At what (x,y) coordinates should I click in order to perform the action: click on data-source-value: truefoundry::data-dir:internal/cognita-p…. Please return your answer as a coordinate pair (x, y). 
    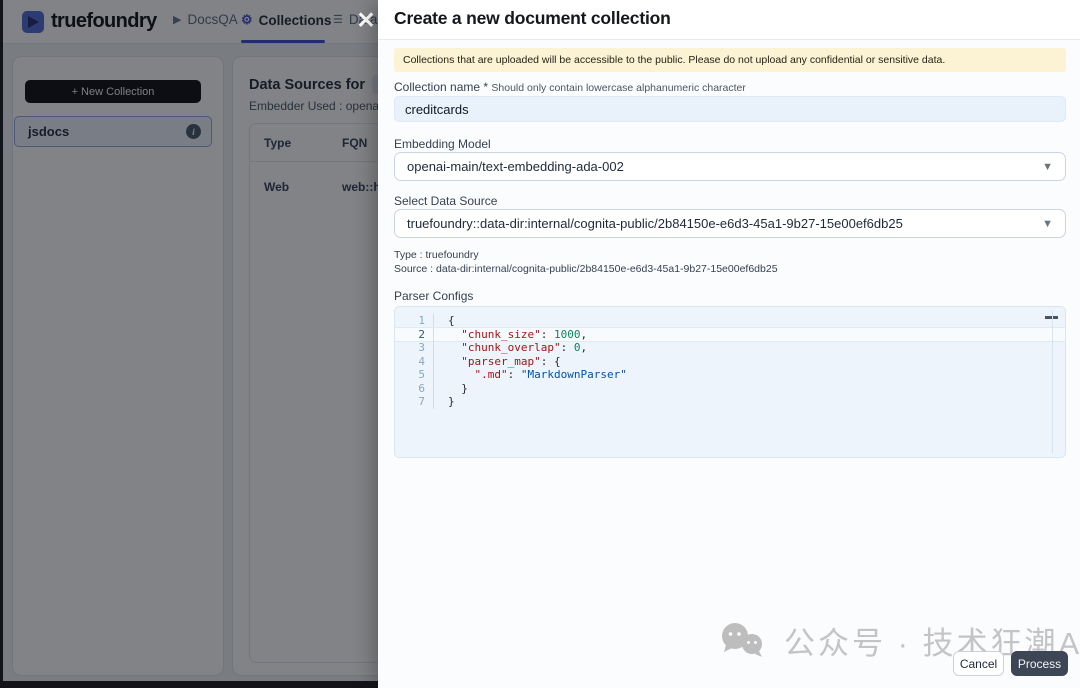
    Looking at the image, I should click on (655, 223).